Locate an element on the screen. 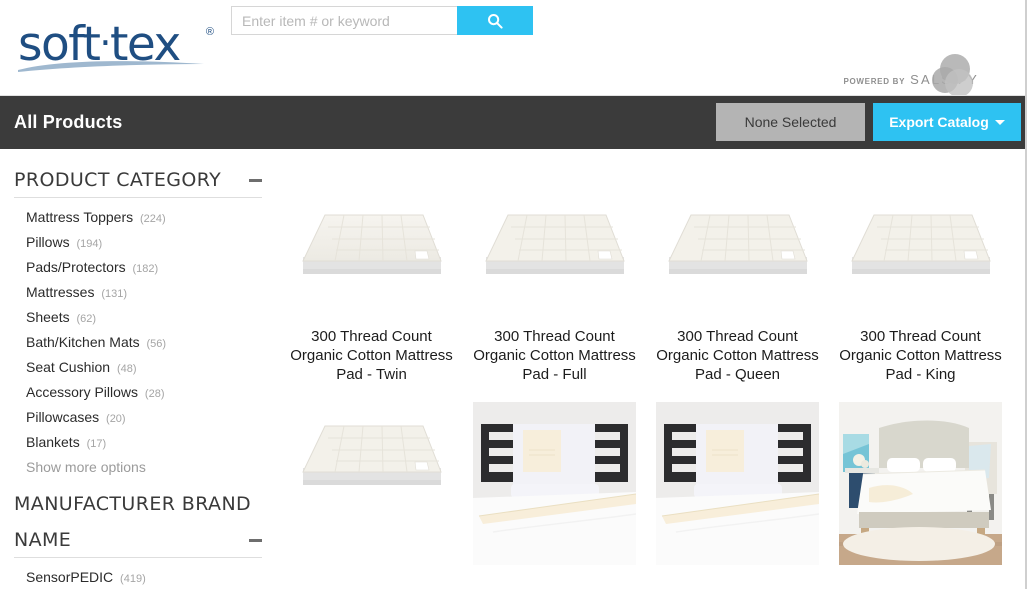 The height and width of the screenshot is (589, 1027). powered-by-salsify: POWERED BY SALSIFY is located at coordinates (911, 74).